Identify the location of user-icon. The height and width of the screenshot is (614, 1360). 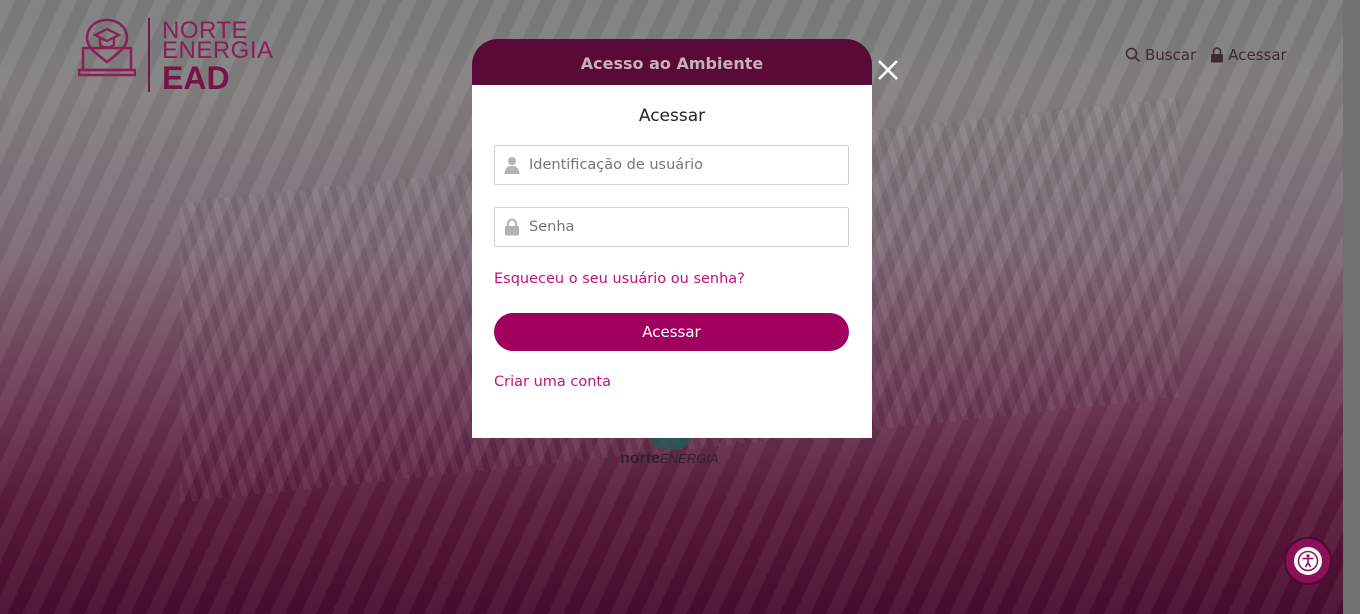
(512, 165).